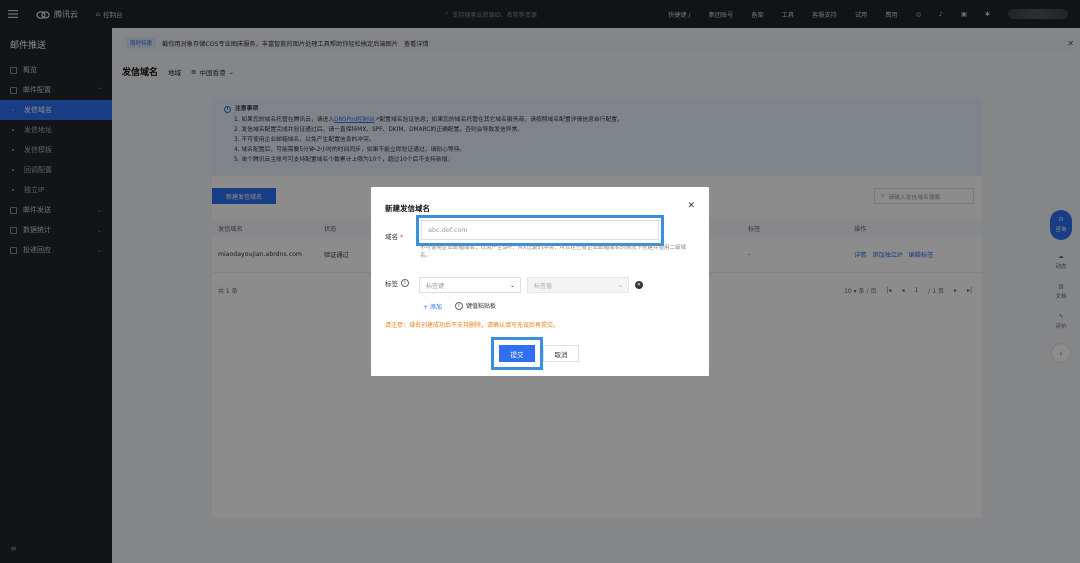  Describe the element at coordinates (472, 325) in the screenshot. I see `warning-text: 请注意：域名创建成功后不支持删除，请确认填写无误后再提交。` at that location.